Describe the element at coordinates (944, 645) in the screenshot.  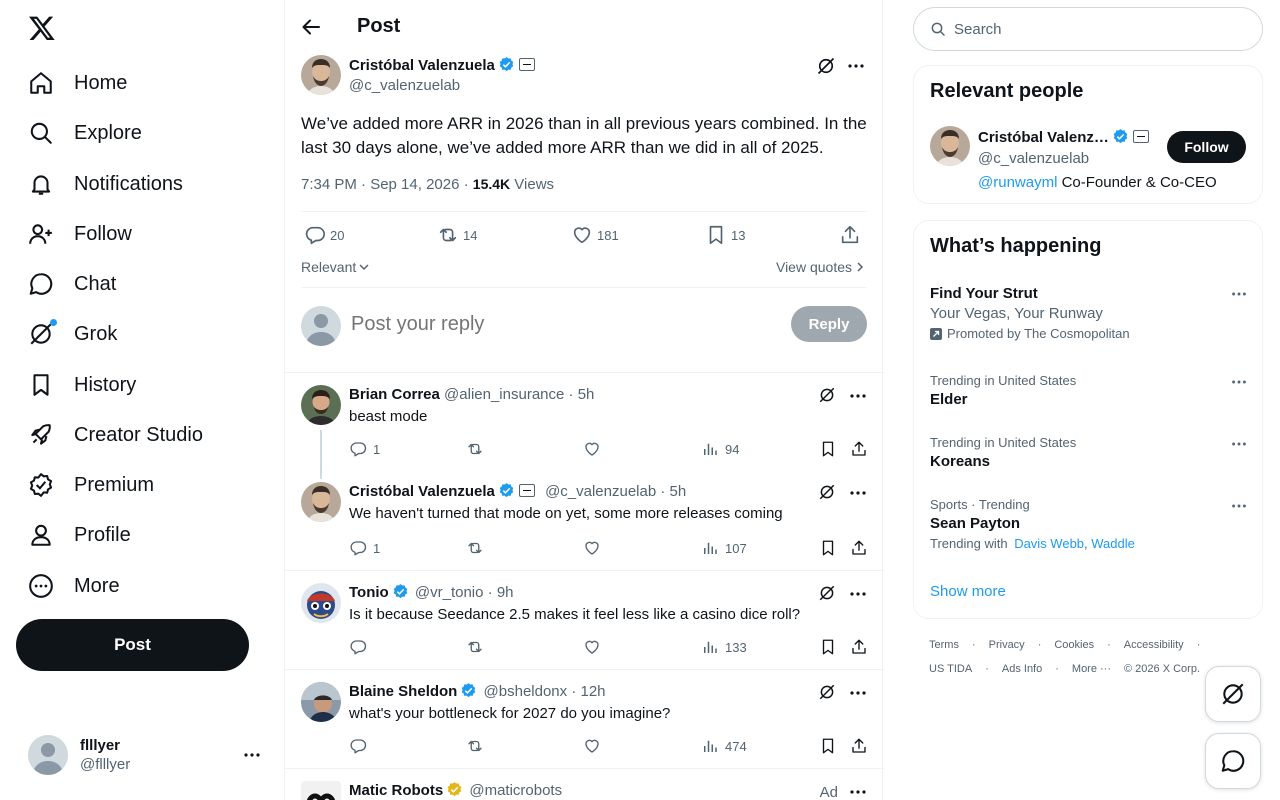
I see `footer-link: Terms` at that location.